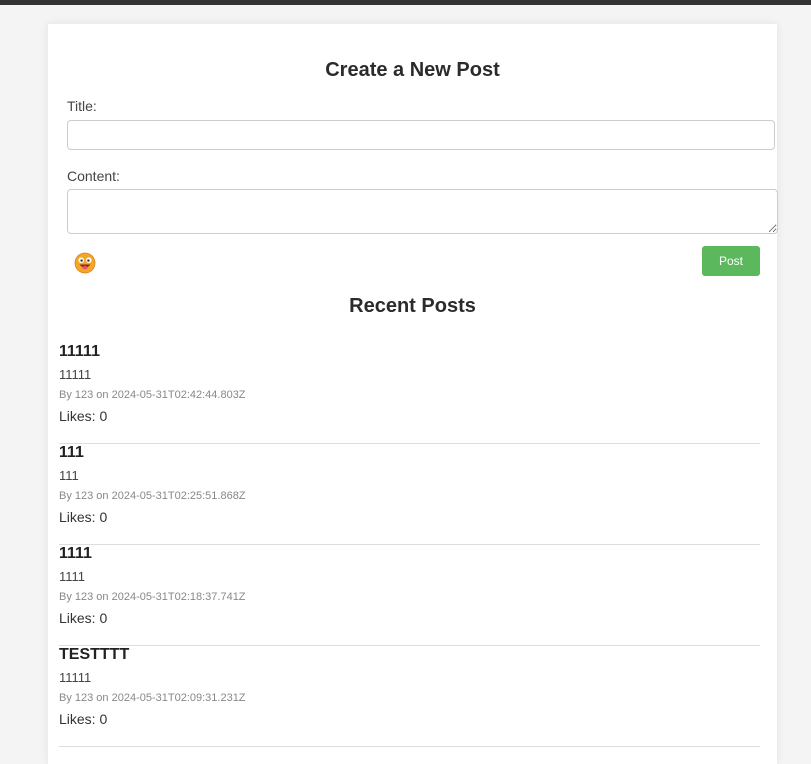 The width and height of the screenshot is (811, 764). I want to click on post-meta: By 123 on 2024-05-31T02:42:44.803Z, so click(152, 395).